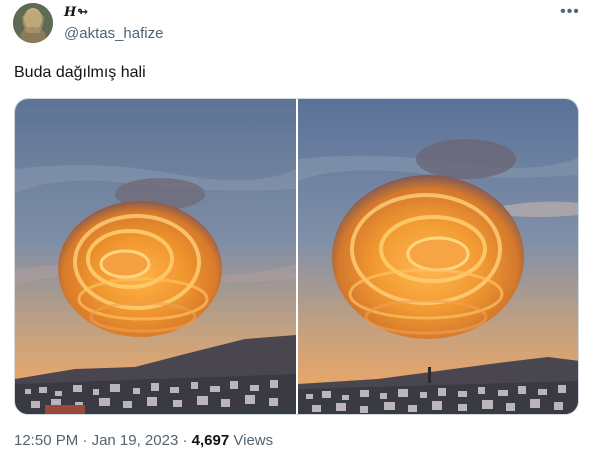 This screenshot has height=464, width=606. What do you see at coordinates (135, 440) in the screenshot?
I see `tweet-date: Jan 19, 2023` at bounding box center [135, 440].